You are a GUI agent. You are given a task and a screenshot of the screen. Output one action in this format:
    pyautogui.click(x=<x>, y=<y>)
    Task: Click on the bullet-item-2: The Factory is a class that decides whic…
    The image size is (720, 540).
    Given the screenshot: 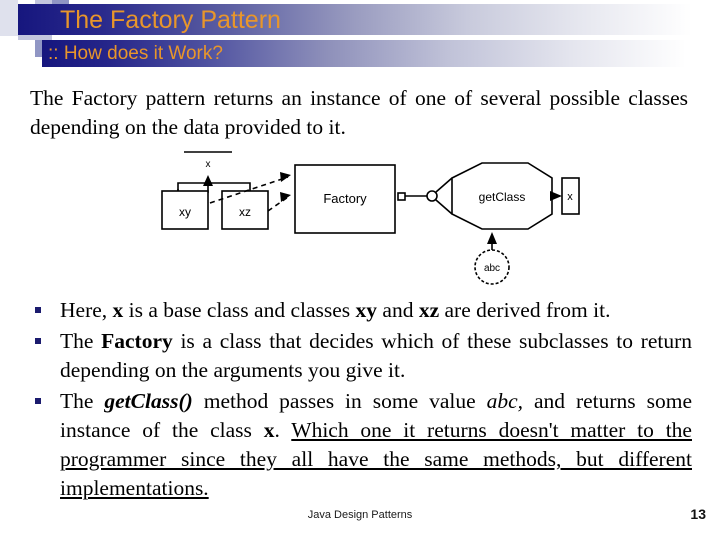 What is the action you would take?
    pyautogui.click(x=361, y=356)
    